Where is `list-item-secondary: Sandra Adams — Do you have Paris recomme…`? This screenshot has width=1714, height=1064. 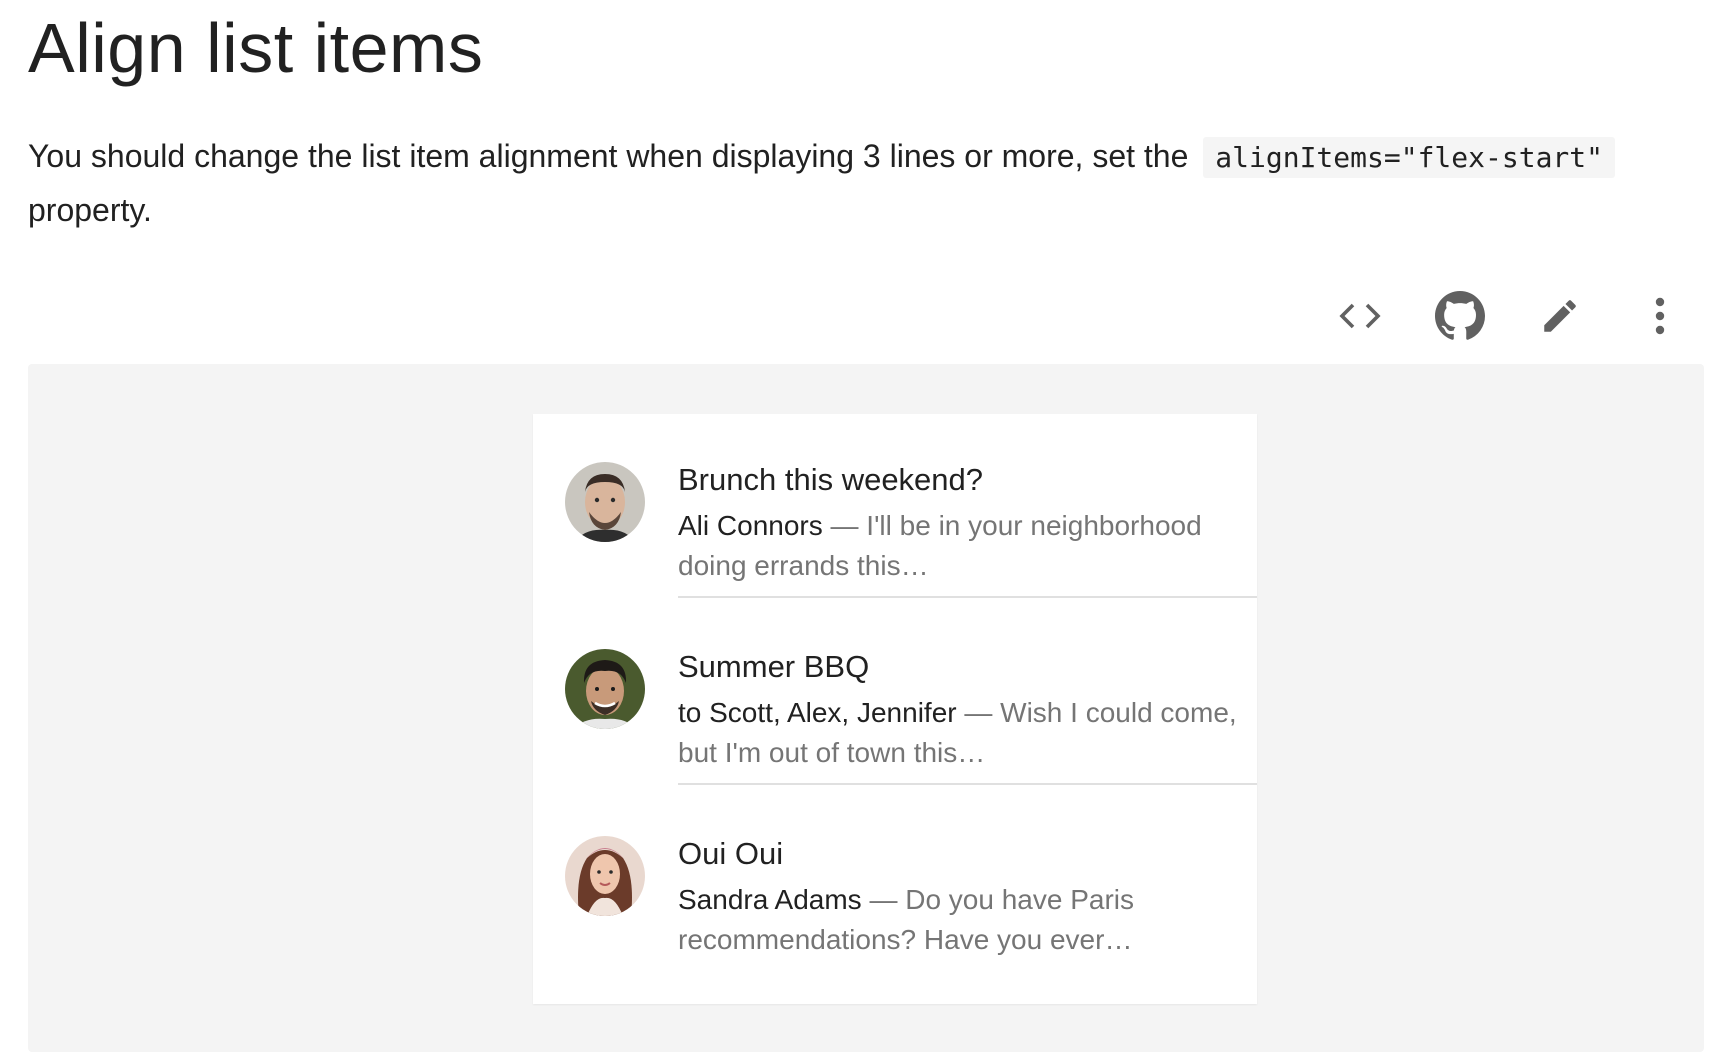
list-item-secondary: Sandra Adams — Do you have Paris recomme… is located at coordinates (958, 920).